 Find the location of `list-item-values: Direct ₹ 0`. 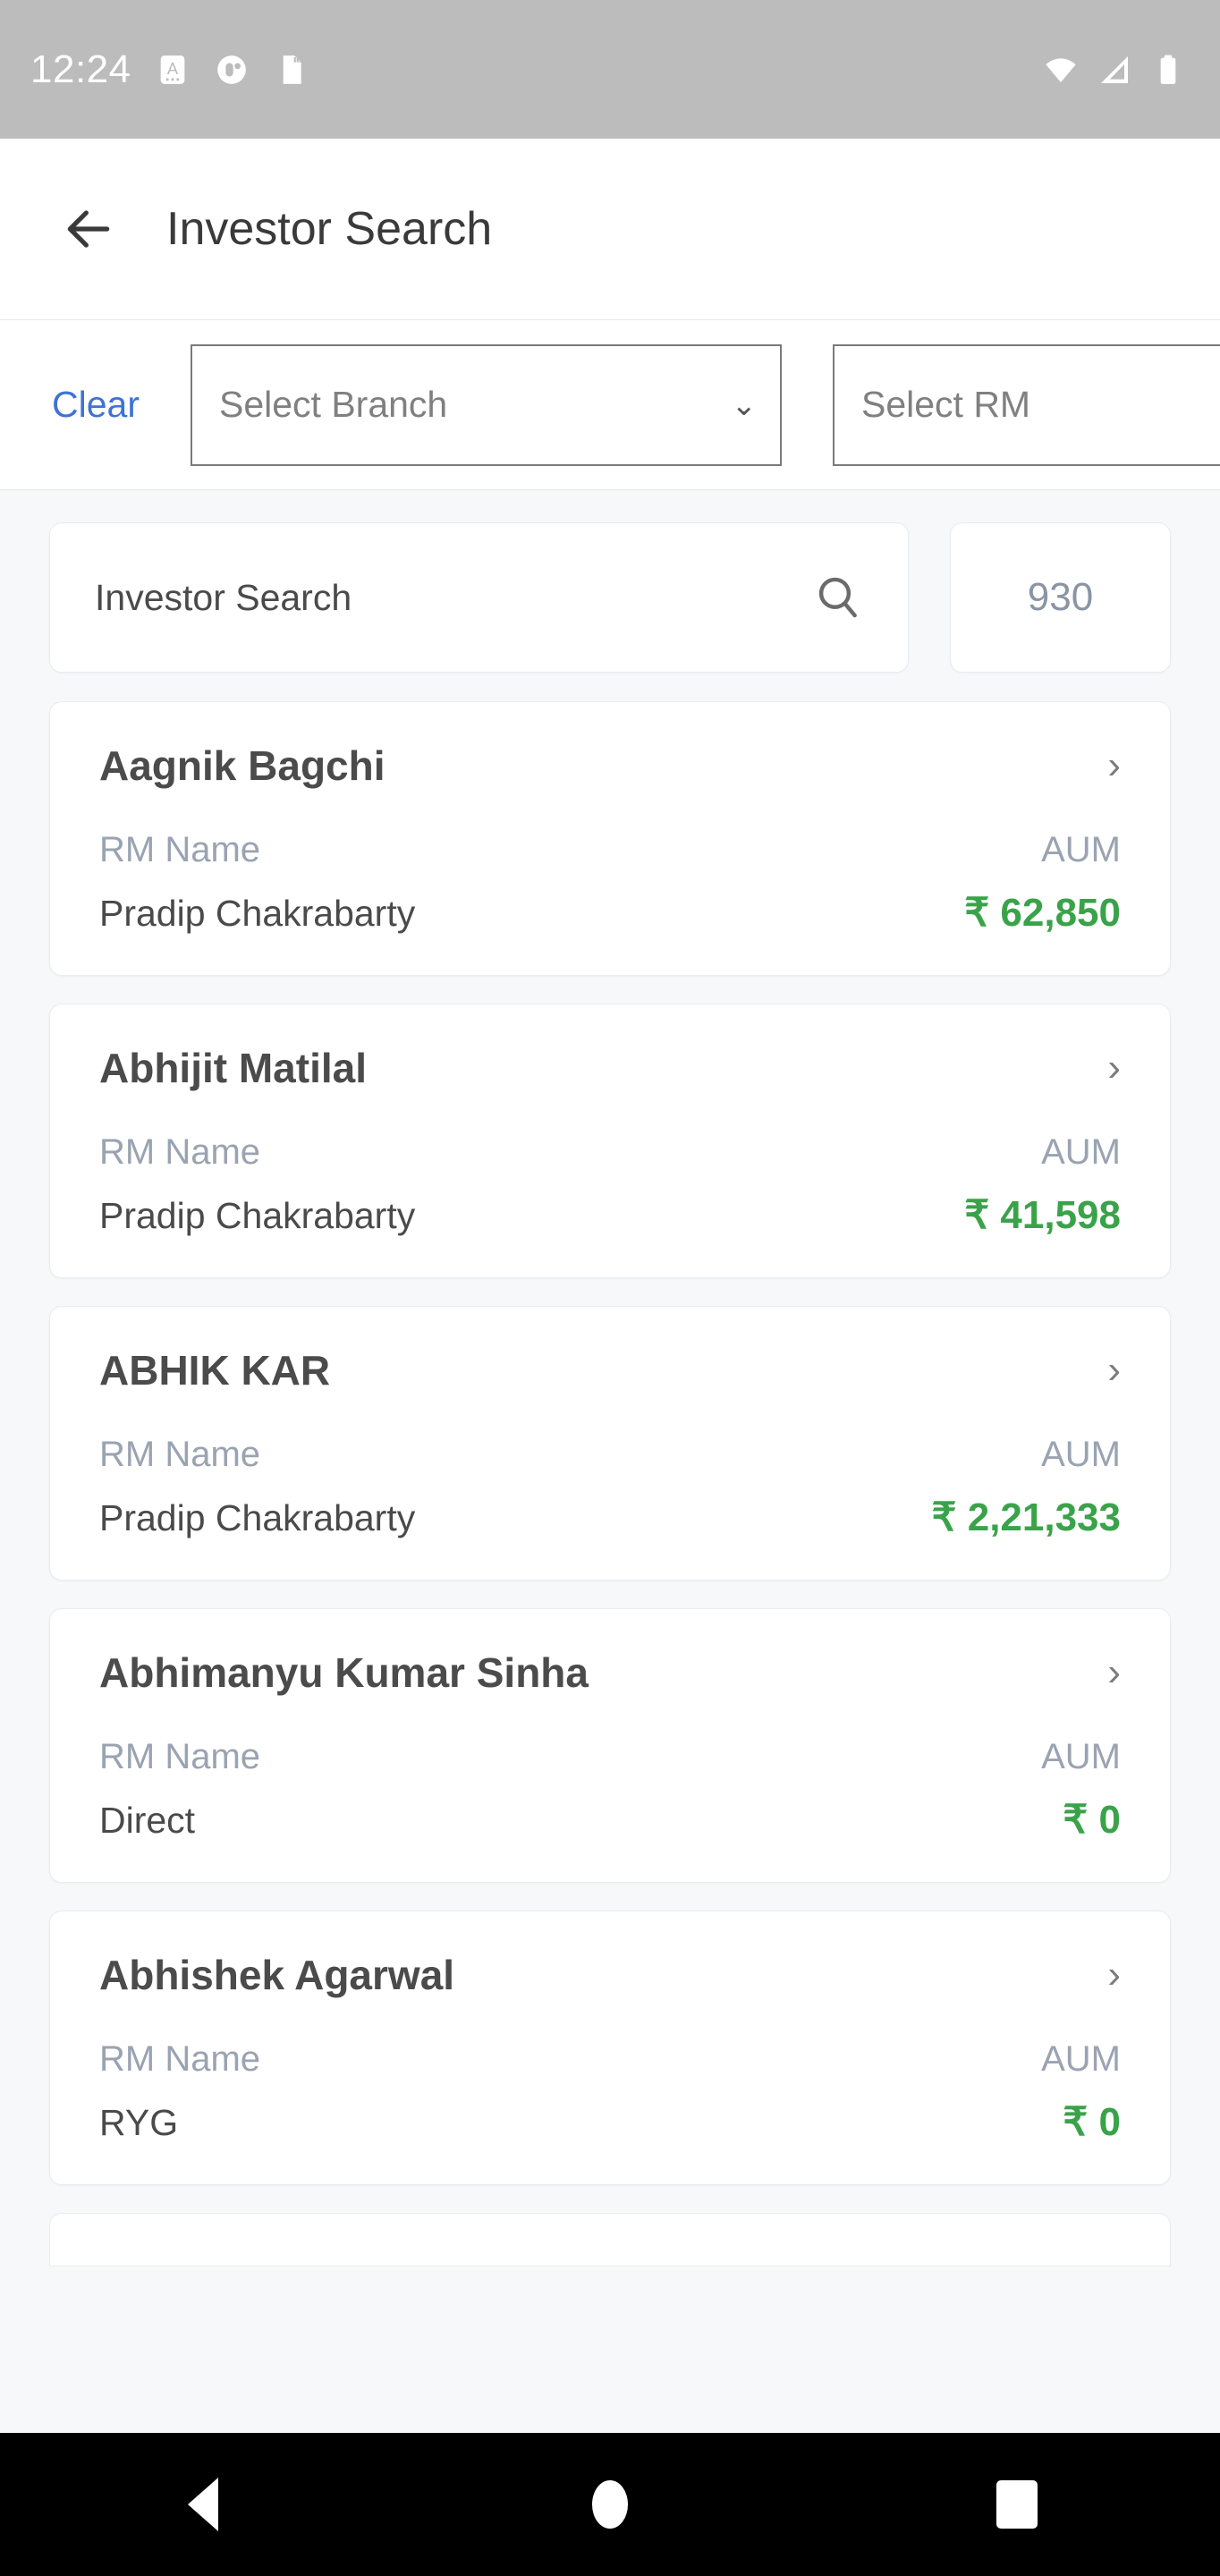

list-item-values: Direct ₹ 0 is located at coordinates (610, 1820).